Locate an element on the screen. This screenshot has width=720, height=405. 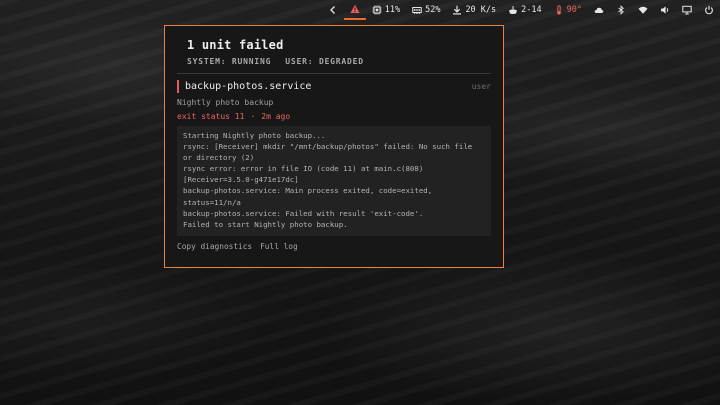
weather-indicator is located at coordinates (599, 10).